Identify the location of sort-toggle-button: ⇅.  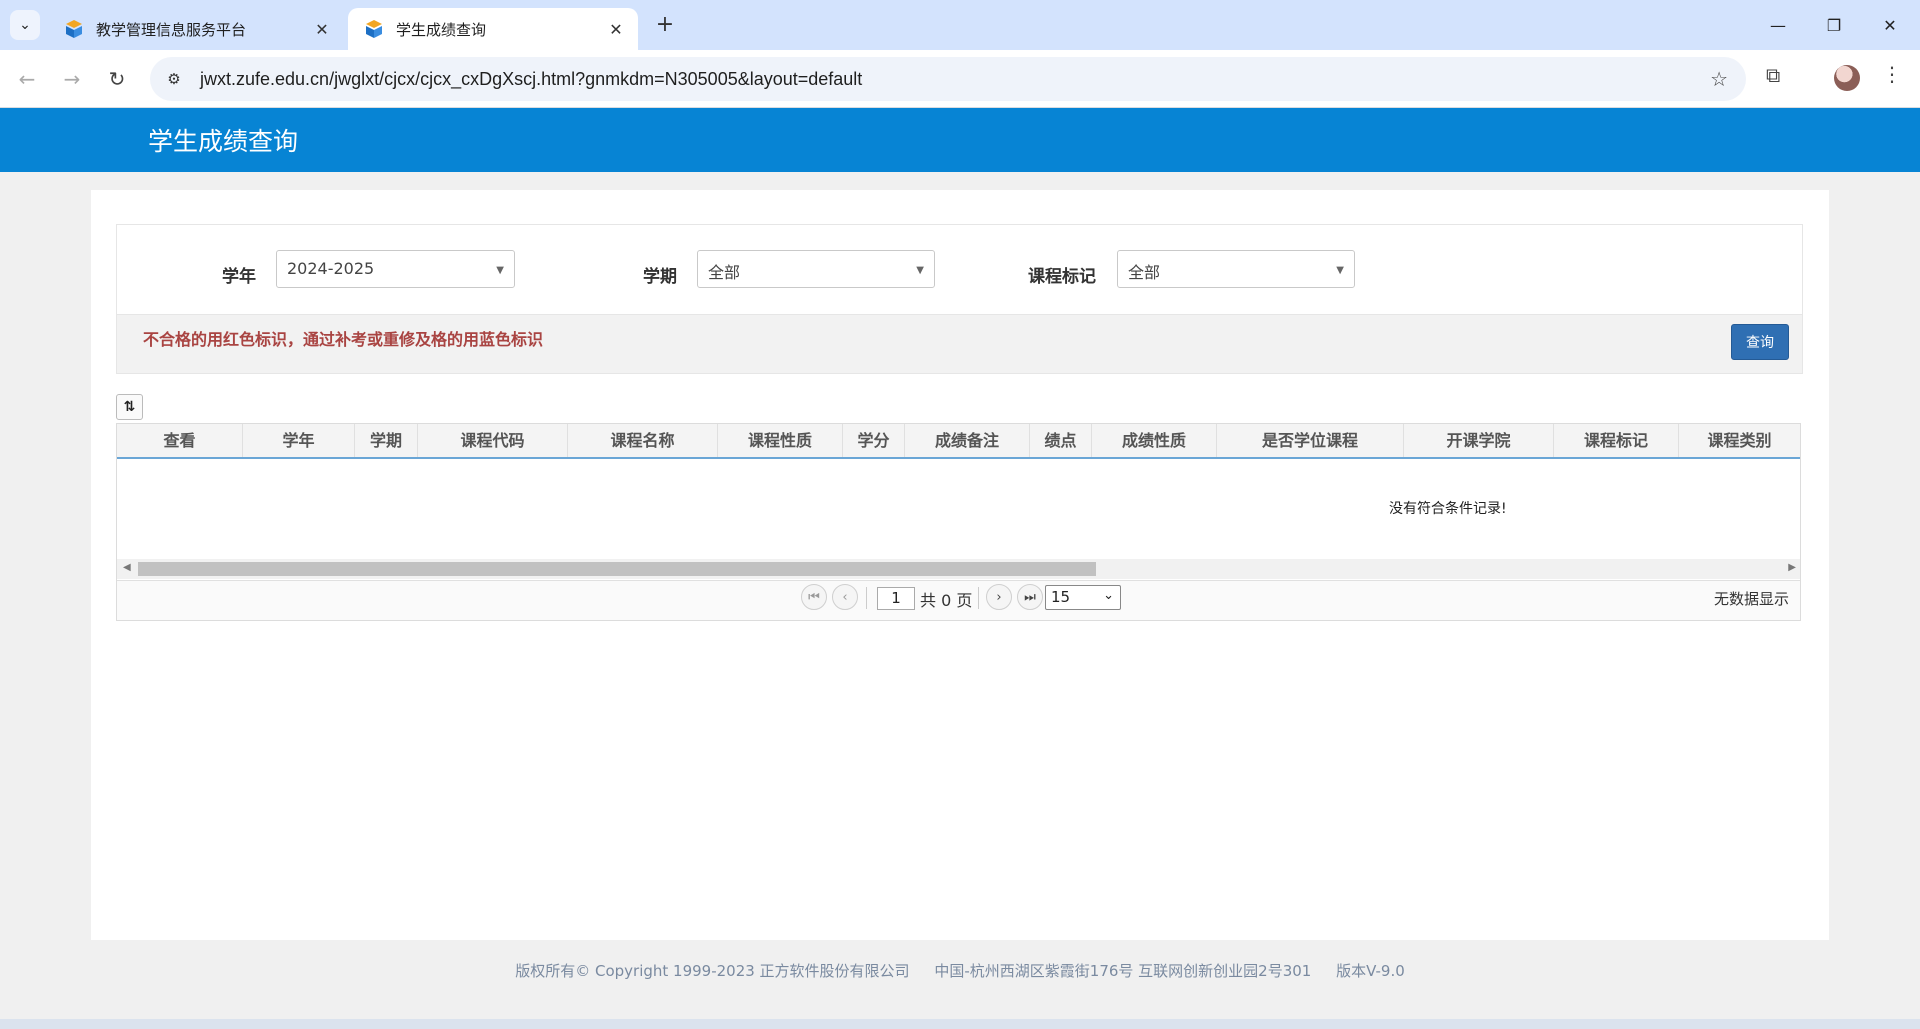
(129, 407).